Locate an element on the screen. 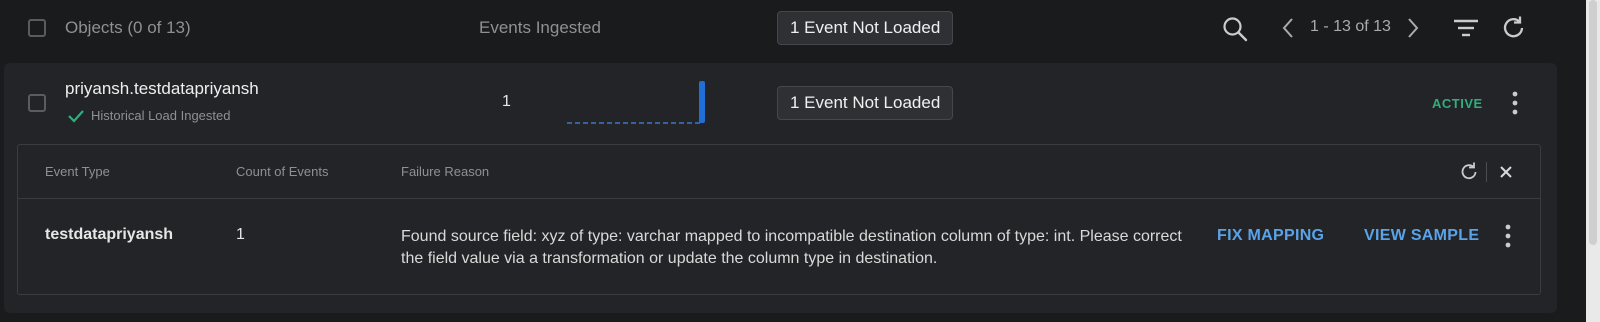  search-icon is located at coordinates (1235, 29).